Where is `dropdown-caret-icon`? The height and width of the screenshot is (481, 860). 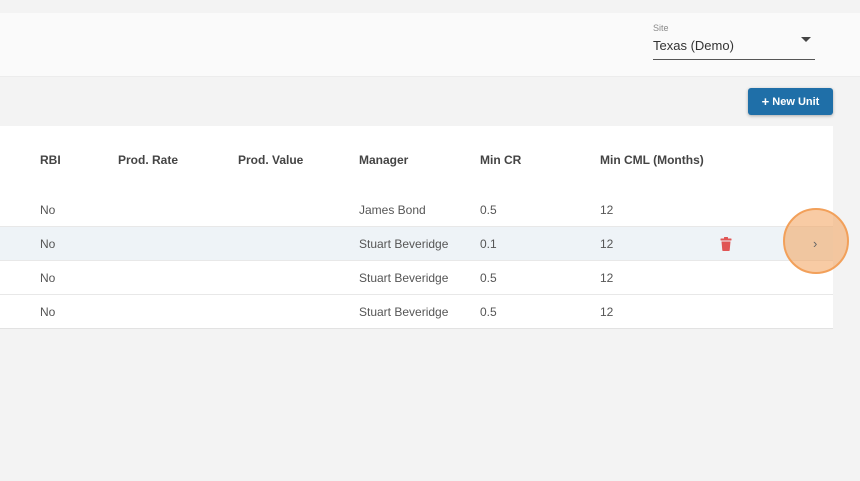 dropdown-caret-icon is located at coordinates (806, 39).